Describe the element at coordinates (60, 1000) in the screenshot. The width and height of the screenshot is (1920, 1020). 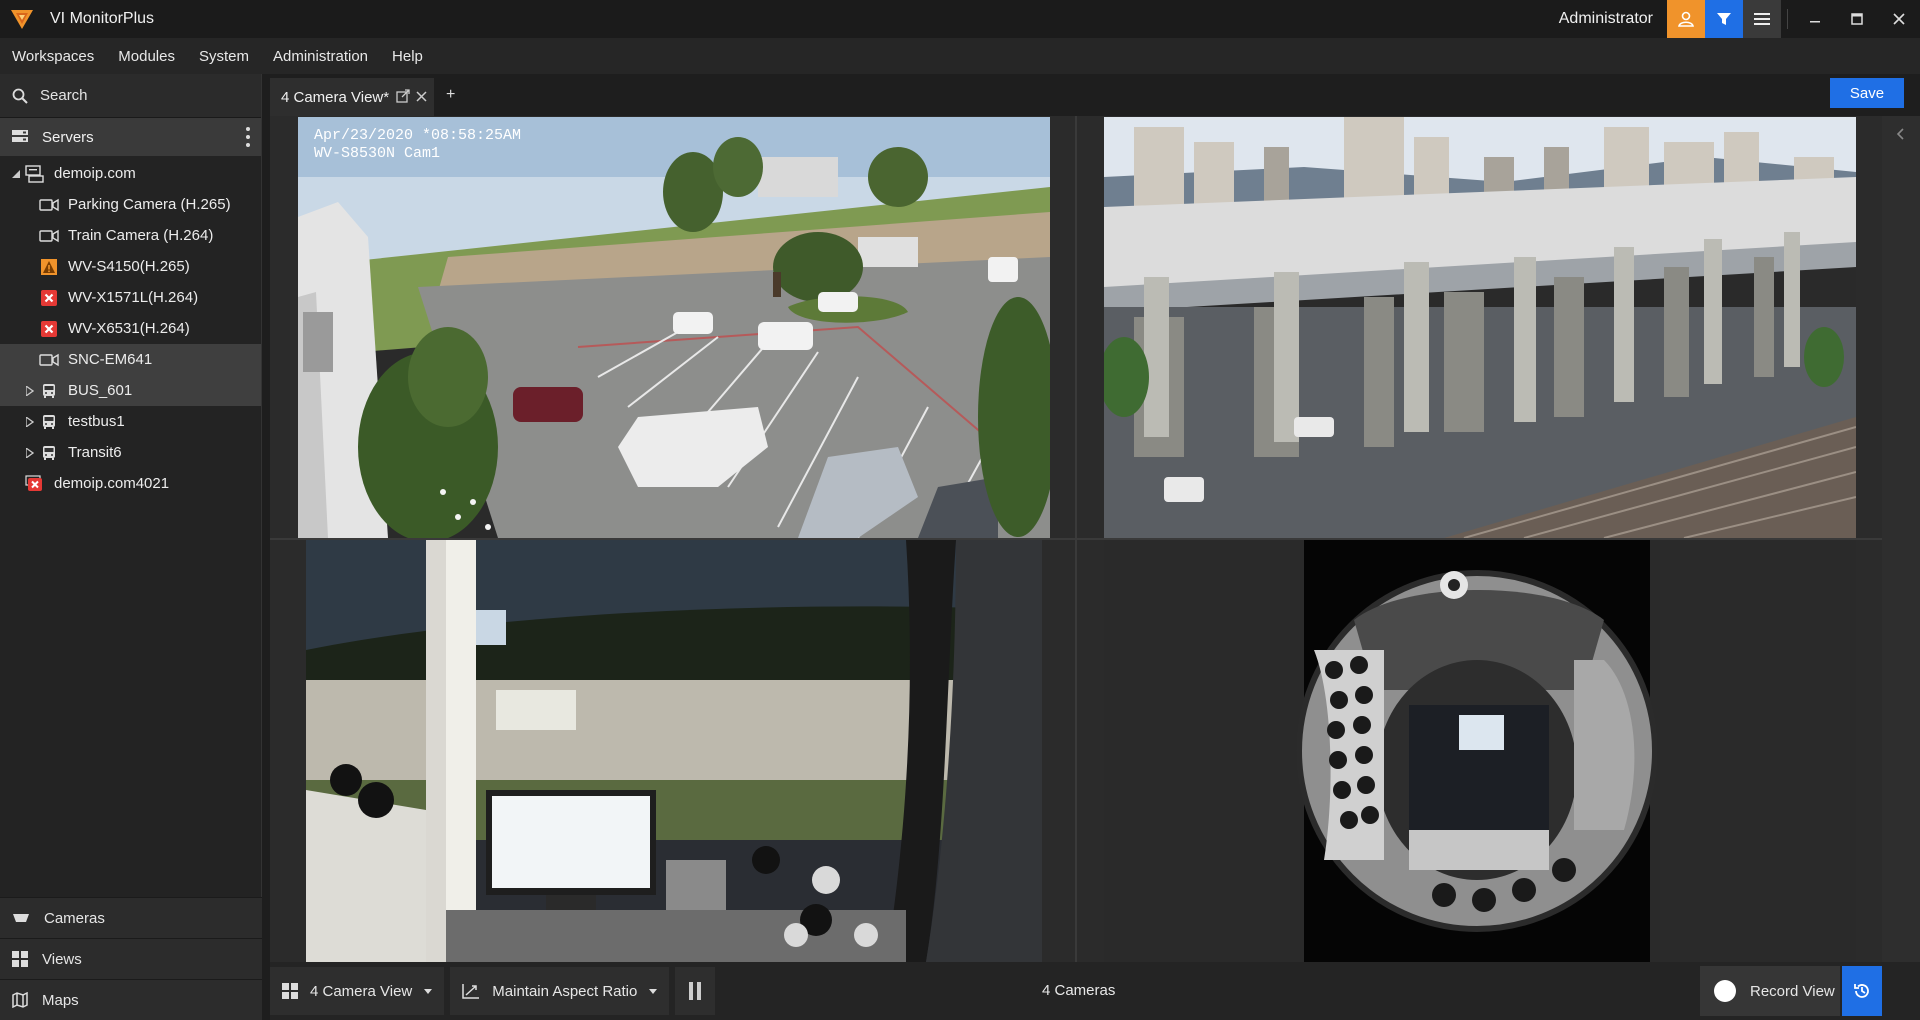
I see `sidebar-tab-label: Maps` at that location.